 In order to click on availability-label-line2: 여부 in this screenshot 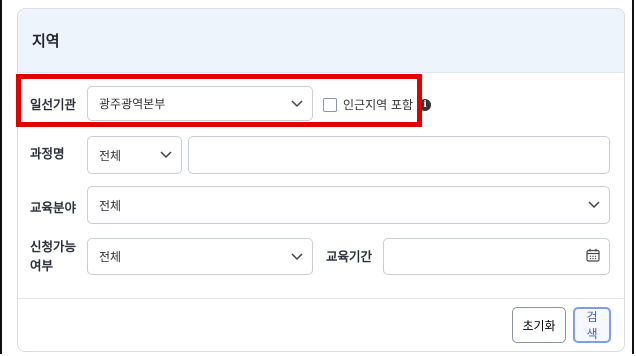, I will do `click(42, 265)`.